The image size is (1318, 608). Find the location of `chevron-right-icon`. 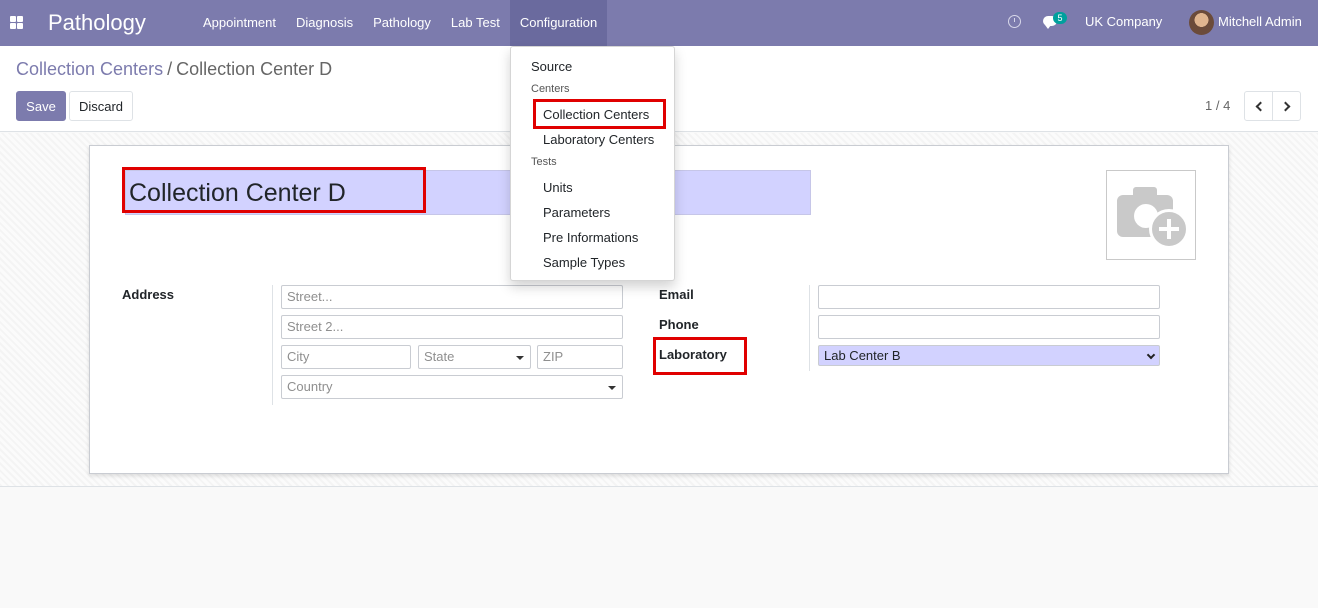

chevron-right-icon is located at coordinates (1285, 106).